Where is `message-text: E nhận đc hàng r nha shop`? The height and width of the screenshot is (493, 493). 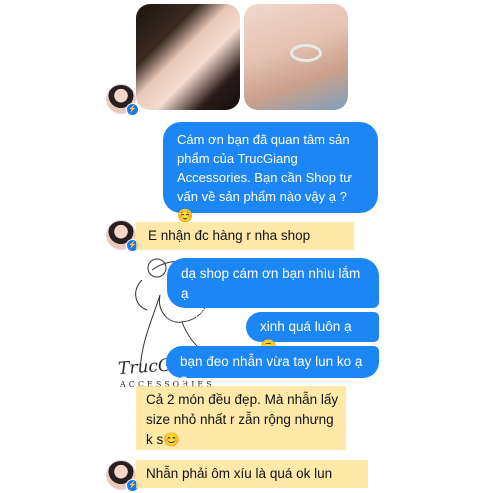
message-text: E nhận đc hàng r nha shop is located at coordinates (229, 235).